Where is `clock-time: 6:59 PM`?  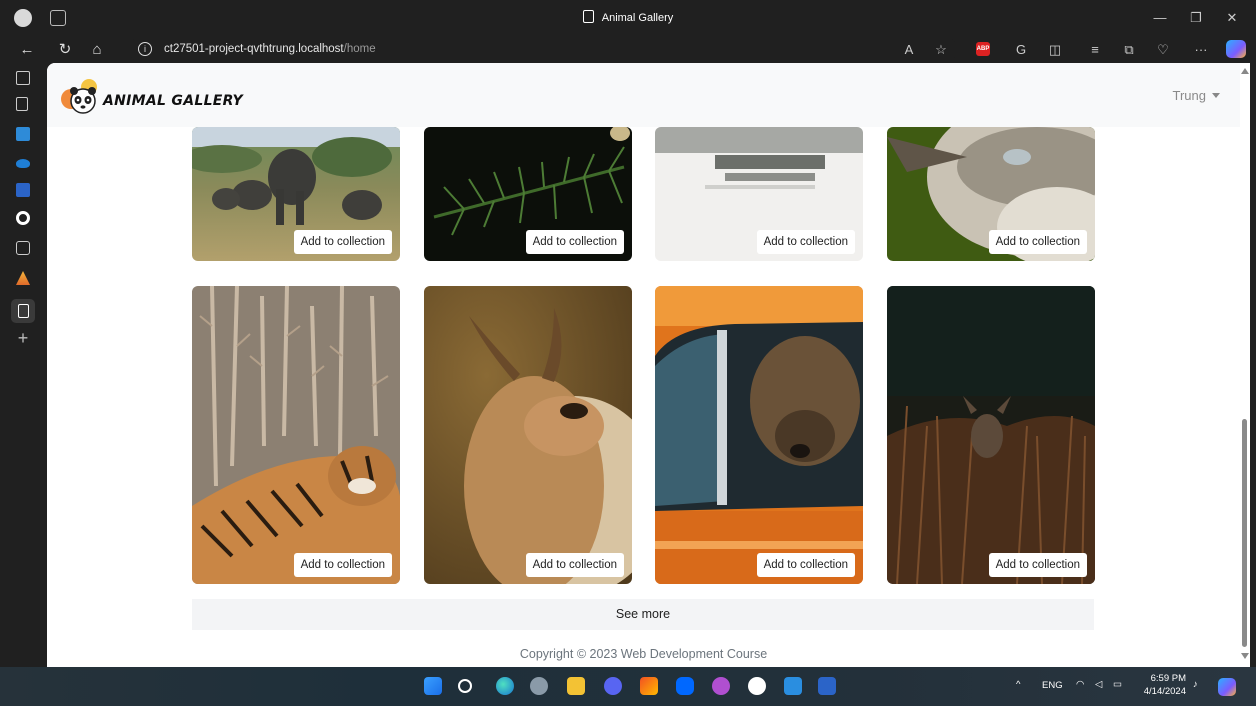
clock-time: 6:59 PM is located at coordinates (1168, 678).